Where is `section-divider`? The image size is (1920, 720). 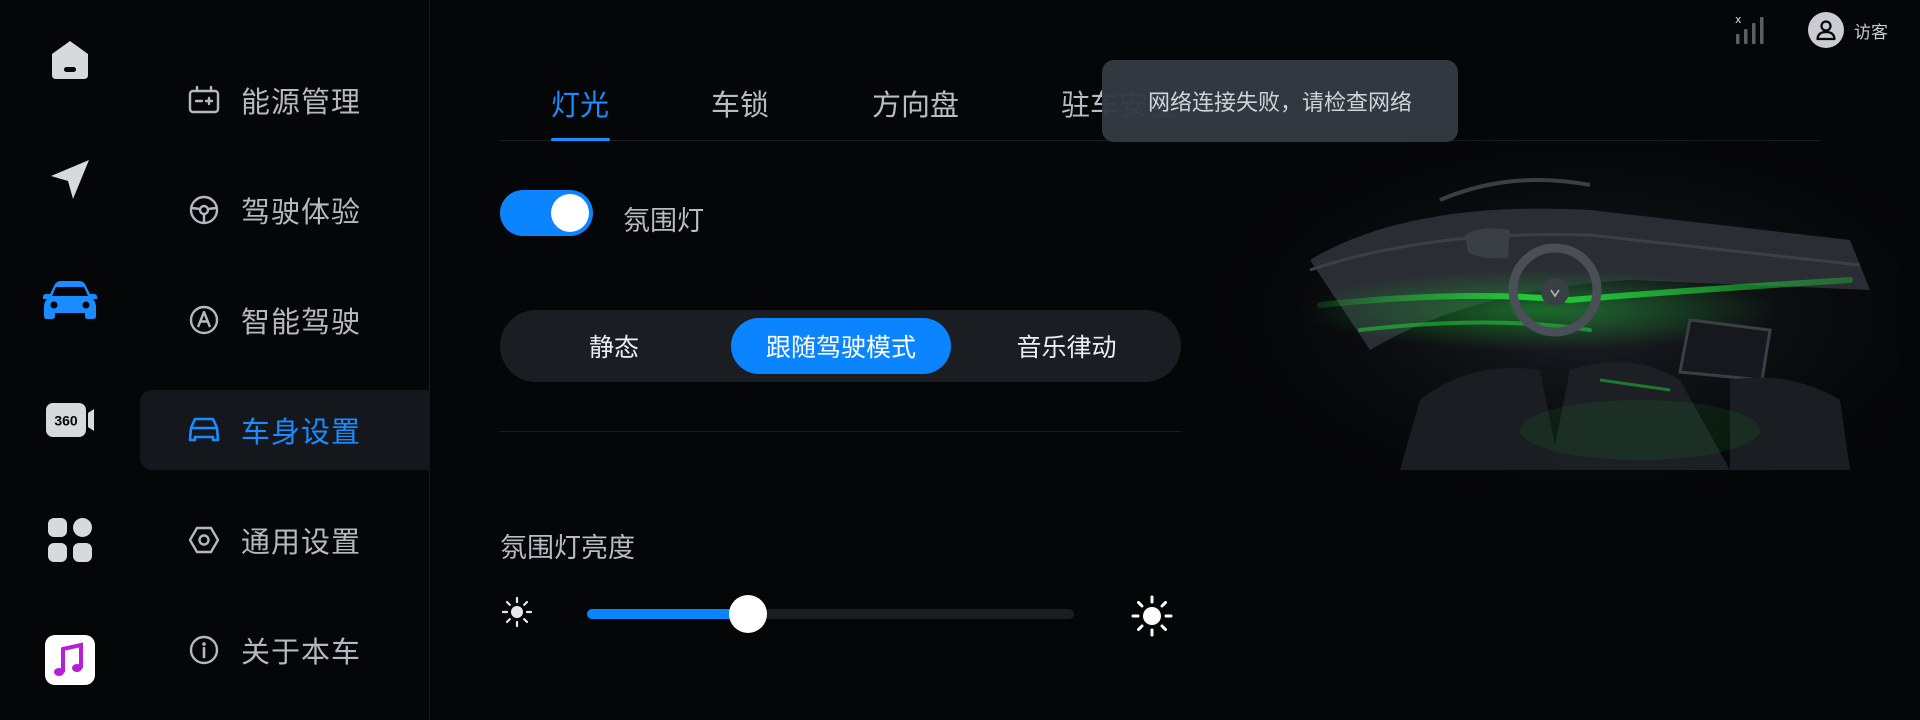 section-divider is located at coordinates (840, 431).